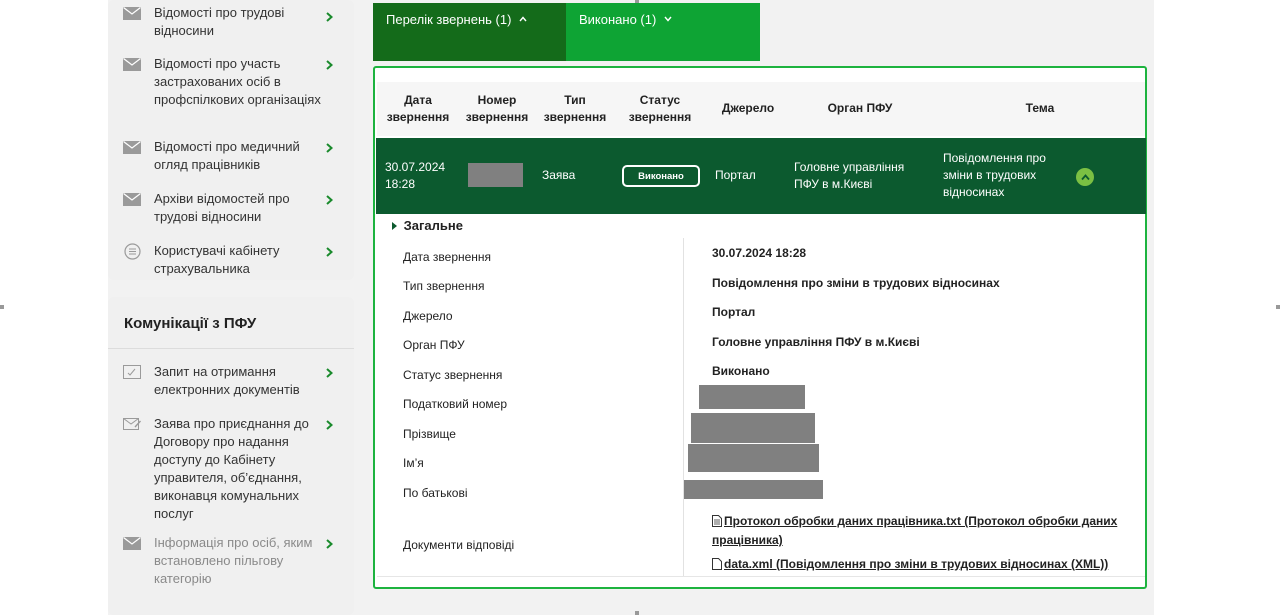  I want to click on header-topic: Тема, so click(1040, 108).